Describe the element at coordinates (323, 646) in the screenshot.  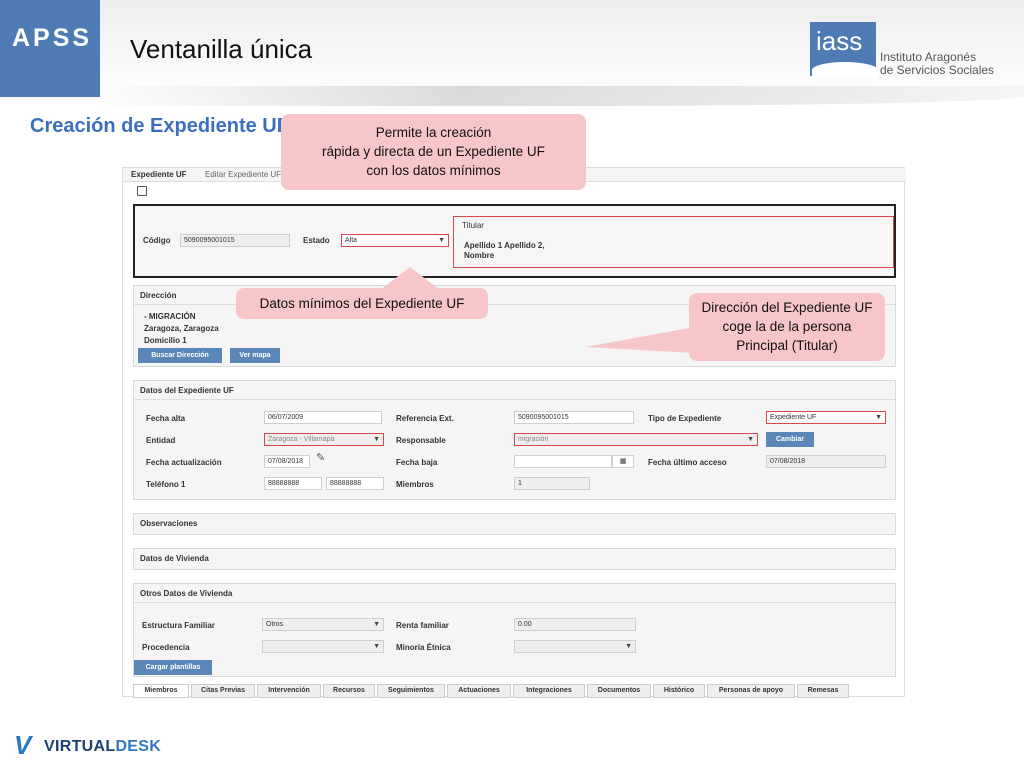
I see `procedencia-select: ▼` at that location.